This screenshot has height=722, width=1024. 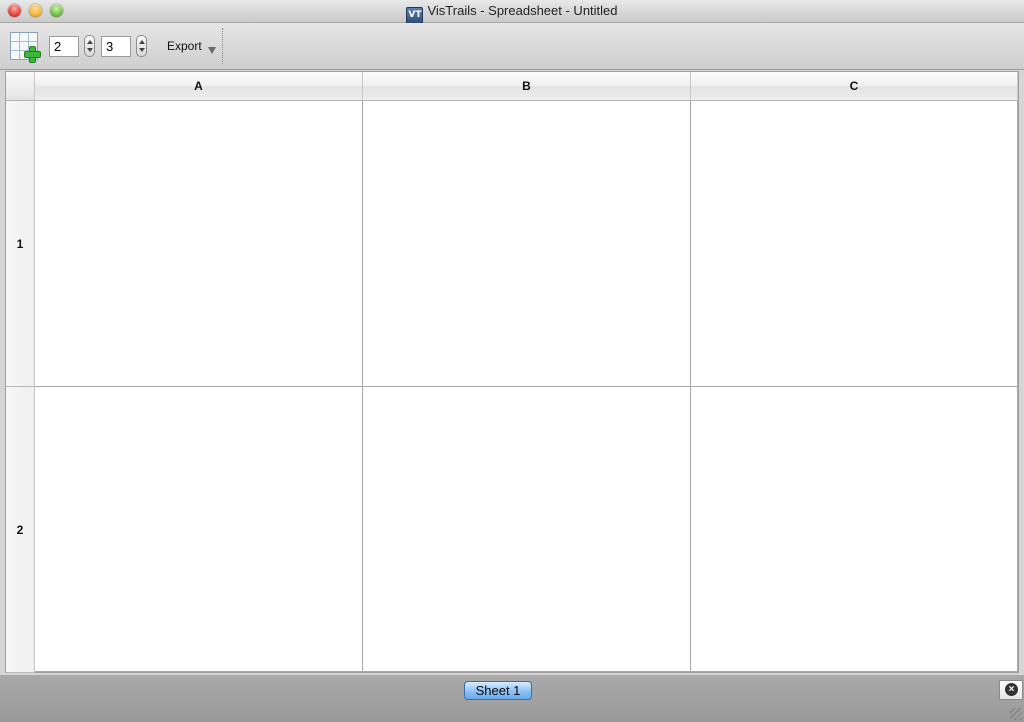 I want to click on cell-c2, so click(x=854, y=529).